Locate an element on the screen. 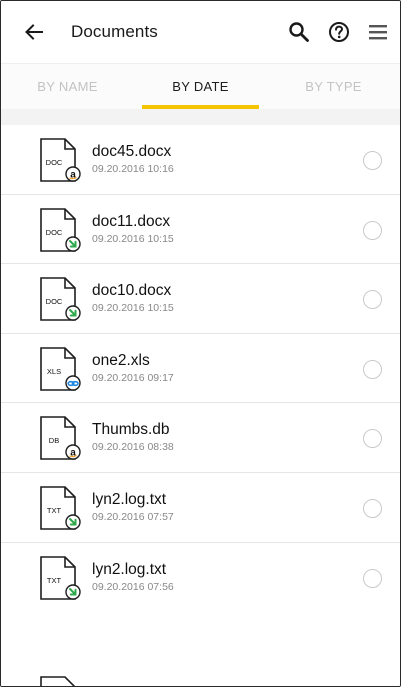 This screenshot has height=687, width=401. file-date: 09.20.2016 10:16 is located at coordinates (133, 169).